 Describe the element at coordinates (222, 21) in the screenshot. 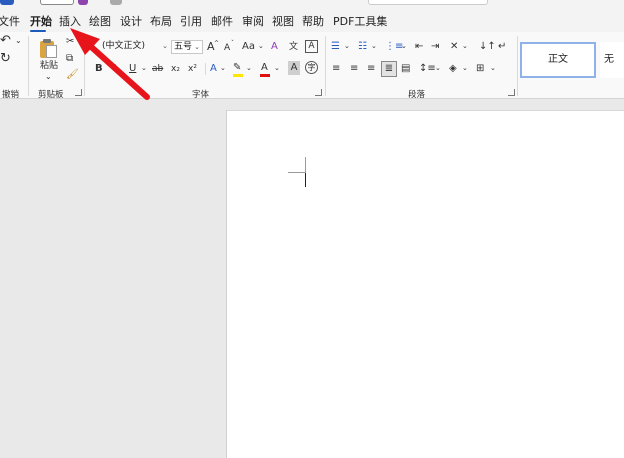

I see `tab-mailings: 邮件` at that location.